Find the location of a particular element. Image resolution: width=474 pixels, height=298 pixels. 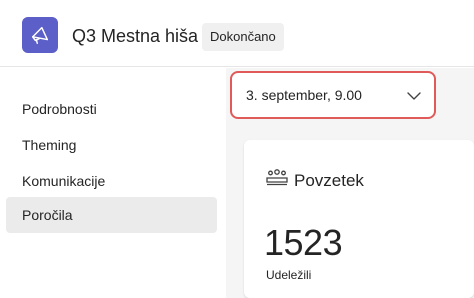

date-select: 3. september, 9.00 is located at coordinates (333, 95).